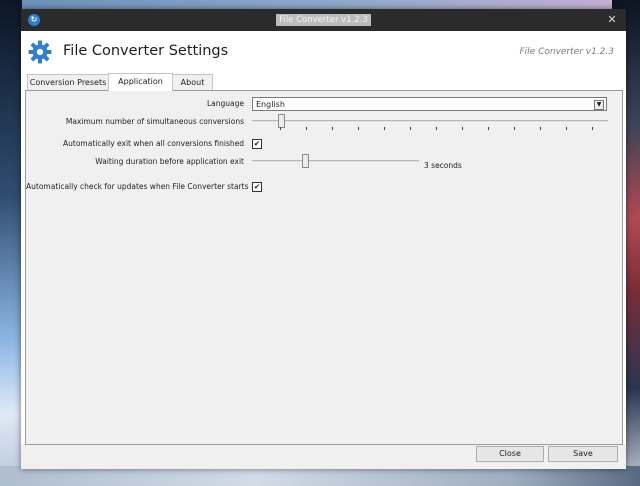 This screenshot has height=486, width=640. Describe the element at coordinates (11, 243) in the screenshot. I see `desktop-background-left` at that location.